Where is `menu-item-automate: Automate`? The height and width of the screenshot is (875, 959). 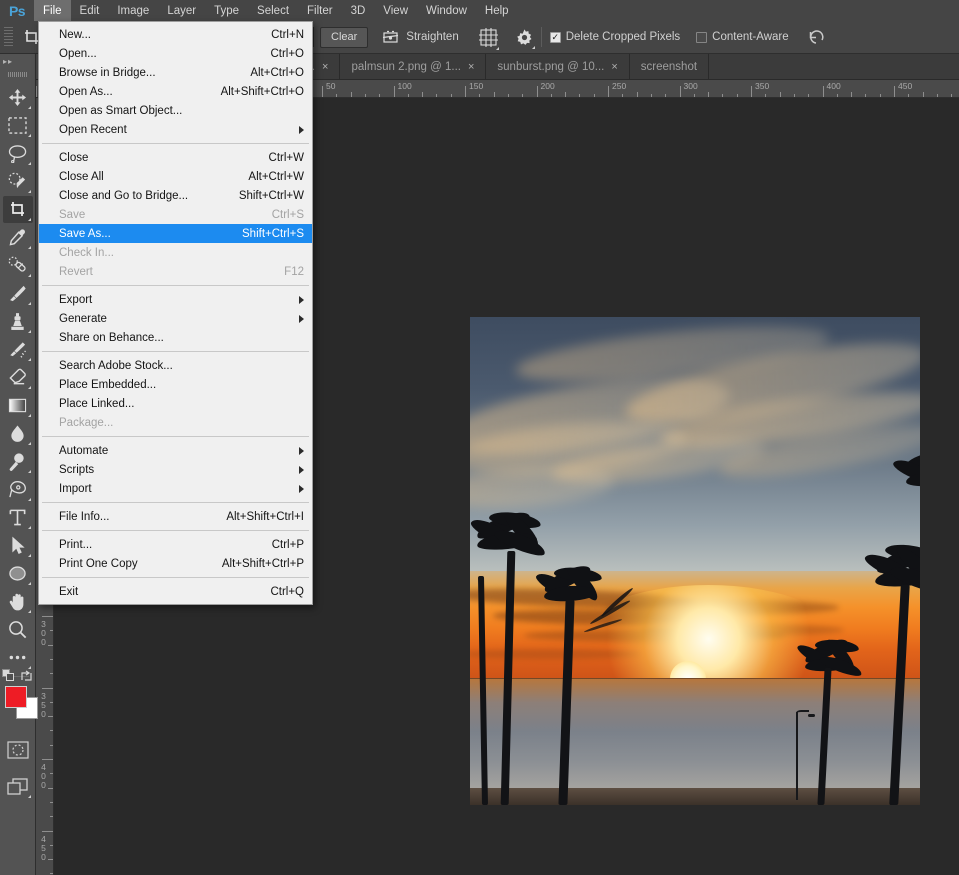 menu-item-automate: Automate is located at coordinates (175, 450).